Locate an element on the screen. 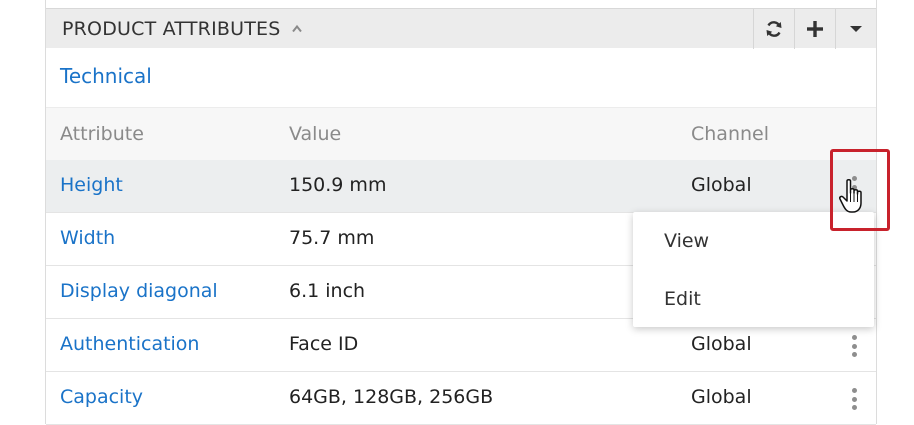 This screenshot has height=425, width=914. options-dropdown-button is located at coordinates (855, 29).